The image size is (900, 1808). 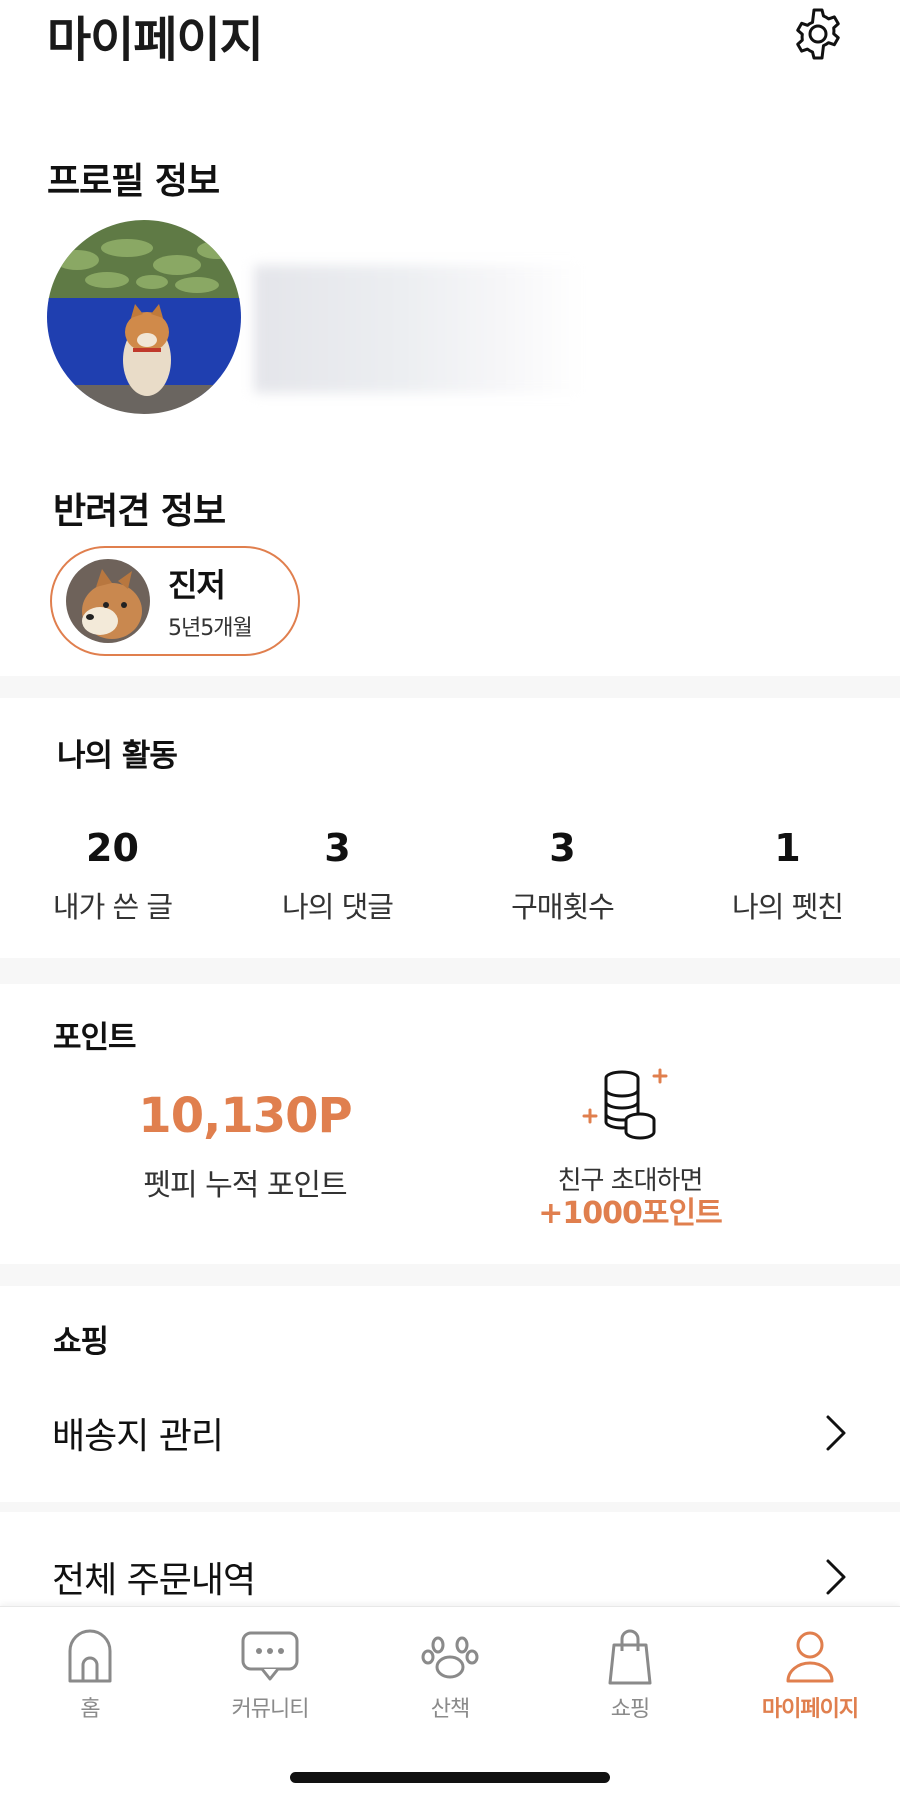 What do you see at coordinates (450, 1709) in the screenshot?
I see `tab-label: 산책` at bounding box center [450, 1709].